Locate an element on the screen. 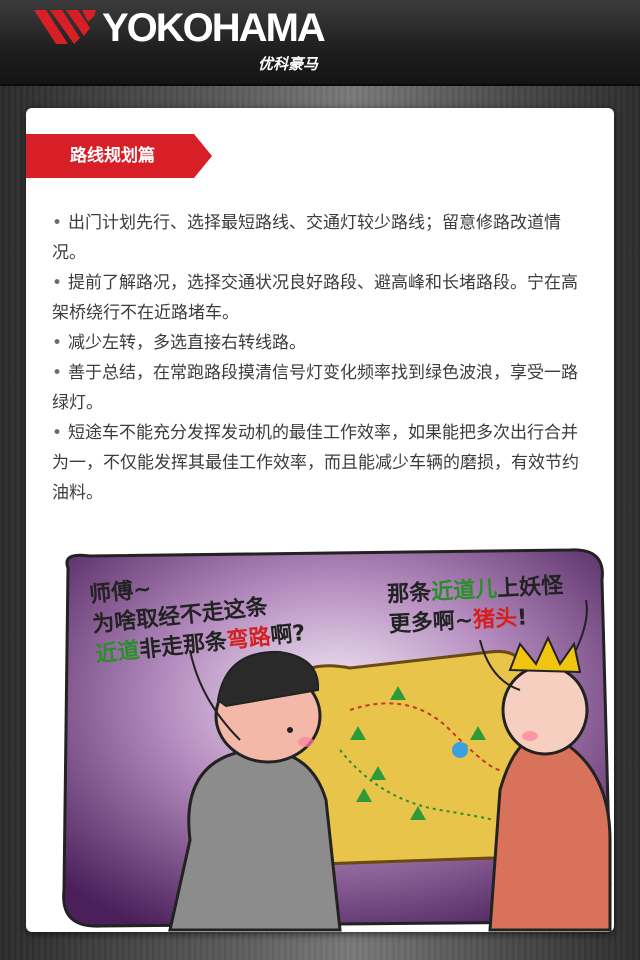 This screenshot has width=640, height=960. speech-bubble-monkey: 那条近道儿上妖怪 更多啊~猪头! is located at coordinates (475, 605).